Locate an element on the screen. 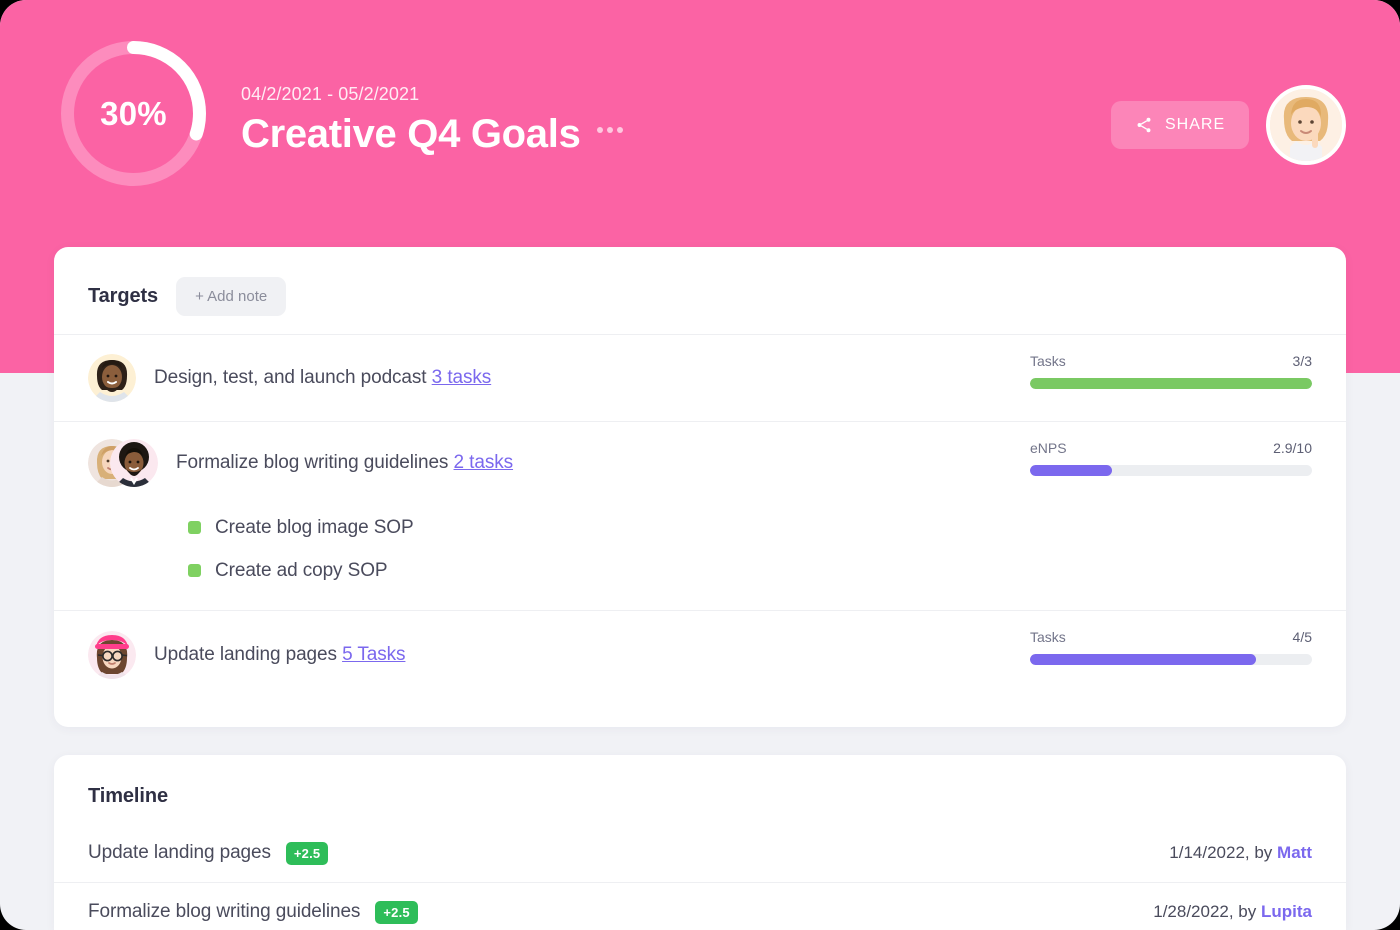 The width and height of the screenshot is (1400, 930). header-text-block: 04/2/2021 - 05/2/2021 Creative Q4 Goals is located at coordinates (432, 119).